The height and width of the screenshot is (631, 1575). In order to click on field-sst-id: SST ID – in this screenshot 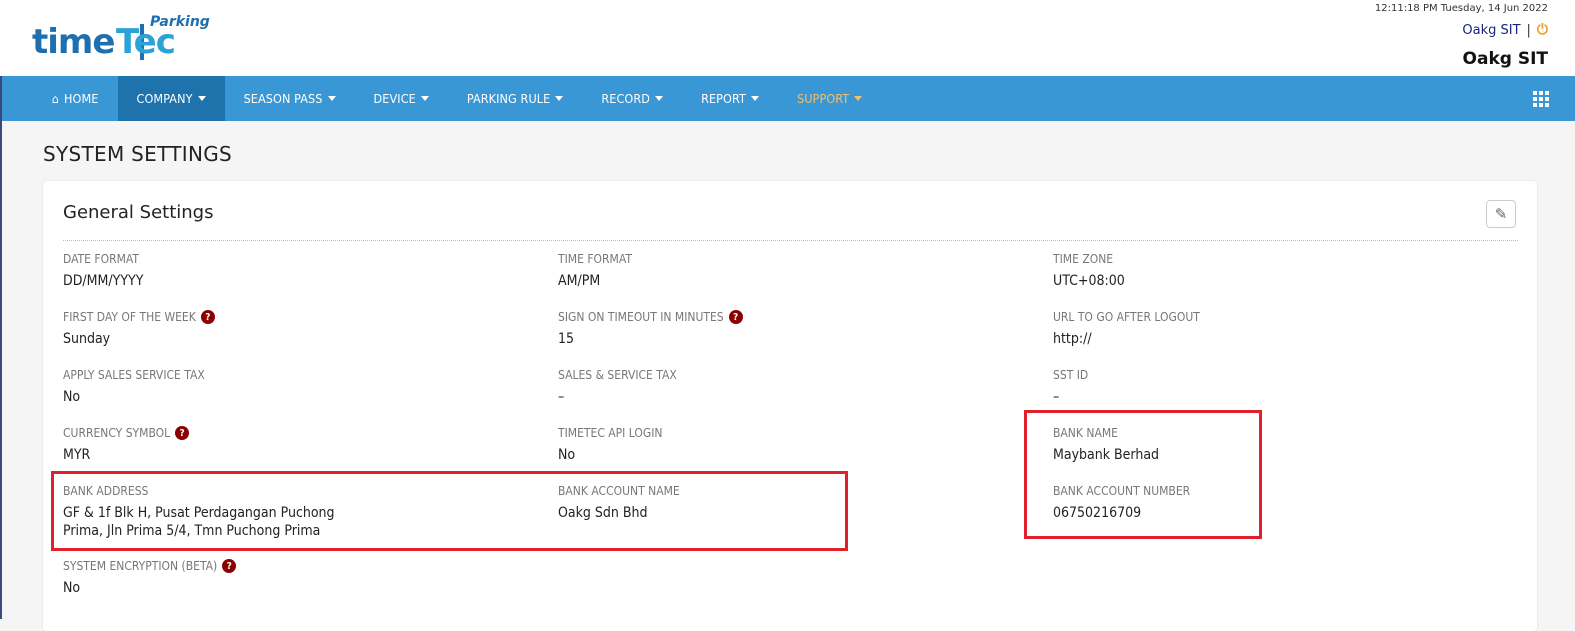, I will do `click(1273, 386)`.